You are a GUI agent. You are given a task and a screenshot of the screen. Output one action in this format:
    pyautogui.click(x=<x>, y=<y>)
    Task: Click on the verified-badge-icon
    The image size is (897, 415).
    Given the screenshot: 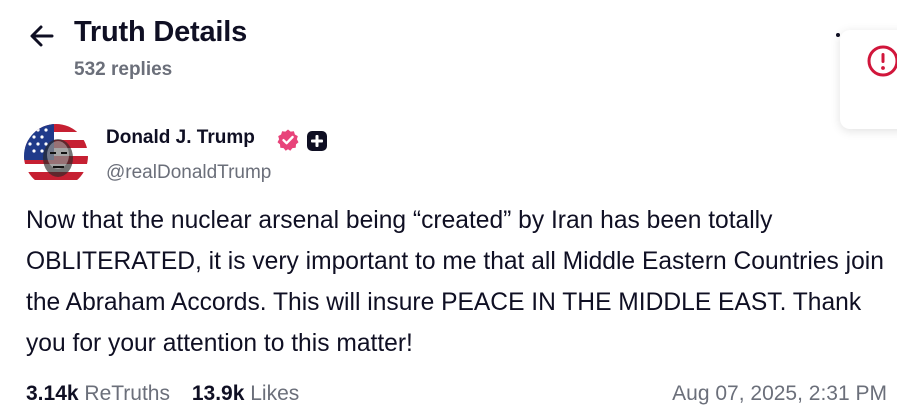 What is the action you would take?
    pyautogui.click(x=288, y=140)
    